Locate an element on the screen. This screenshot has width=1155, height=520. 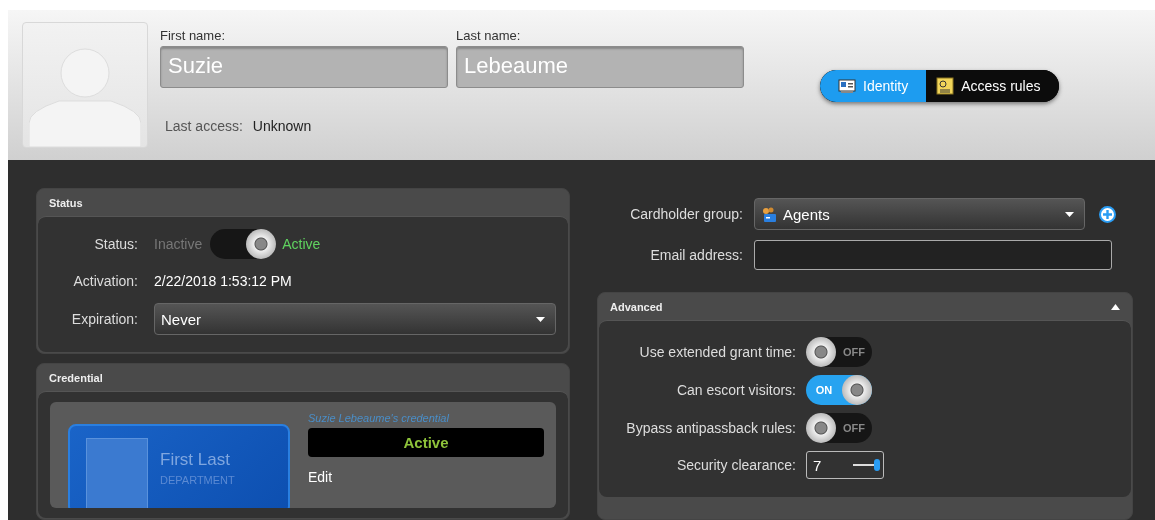
active-label: Active is located at coordinates (301, 244).